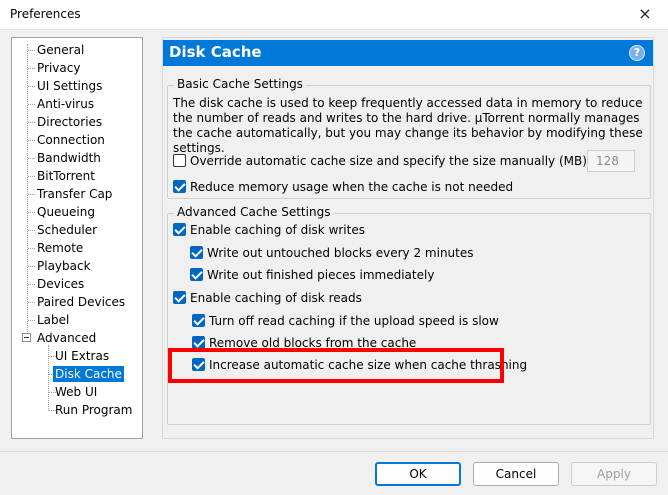  What do you see at coordinates (66, 338) in the screenshot?
I see `tree-item-advanced: Advanced` at bounding box center [66, 338].